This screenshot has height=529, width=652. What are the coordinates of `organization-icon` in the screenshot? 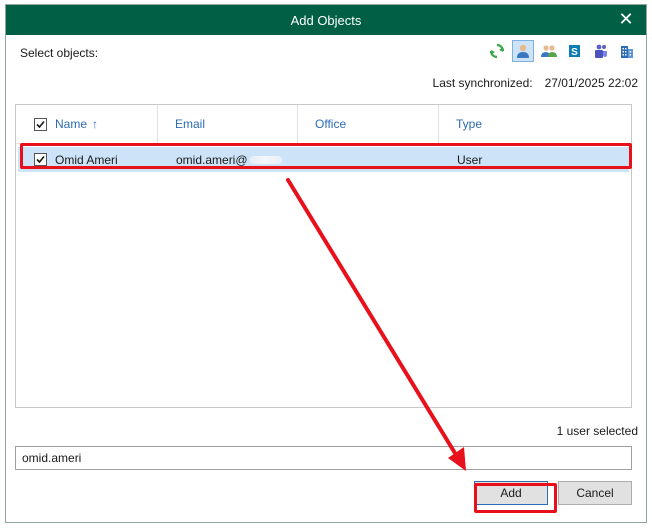 It's located at (627, 51).